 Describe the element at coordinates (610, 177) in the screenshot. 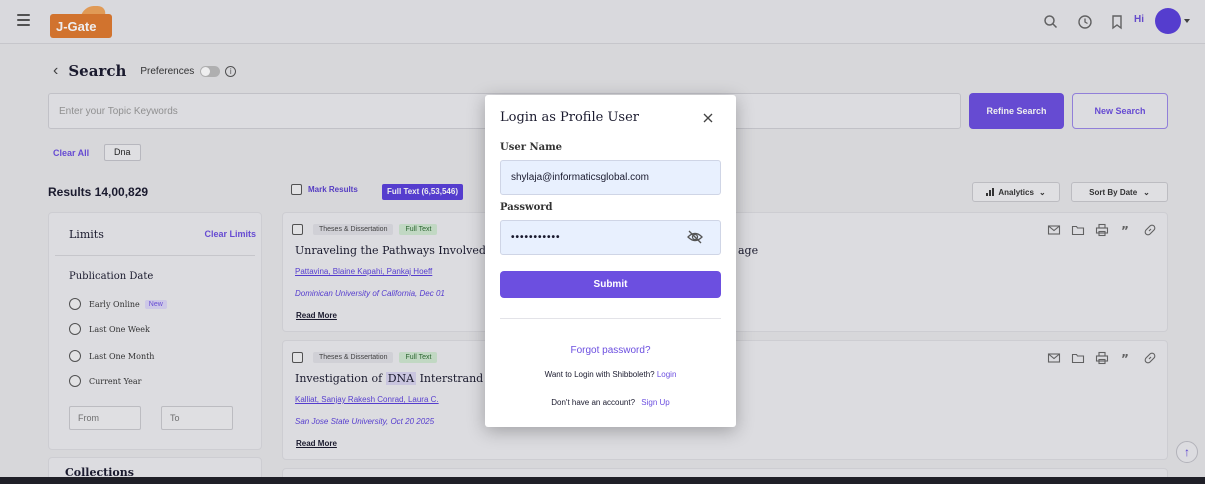

I see `username-input` at that location.